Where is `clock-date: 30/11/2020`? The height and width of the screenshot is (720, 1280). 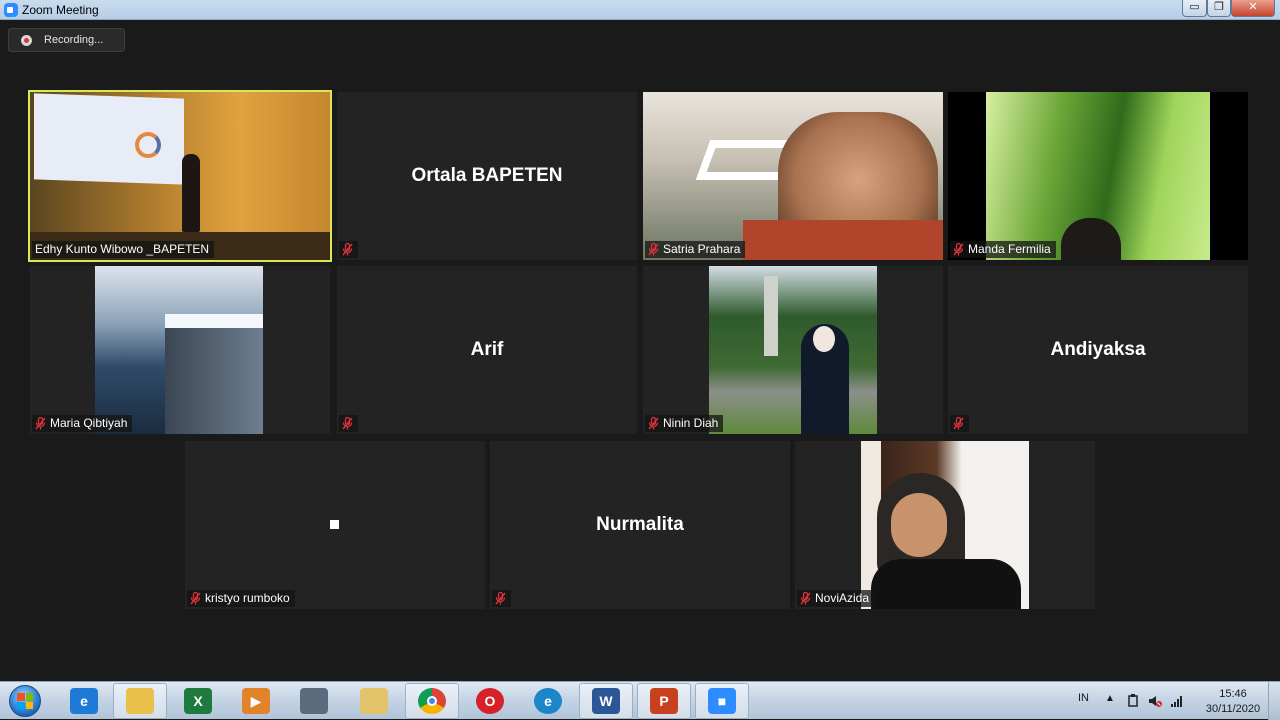
clock-date: 30/11/2020 is located at coordinates (1233, 709).